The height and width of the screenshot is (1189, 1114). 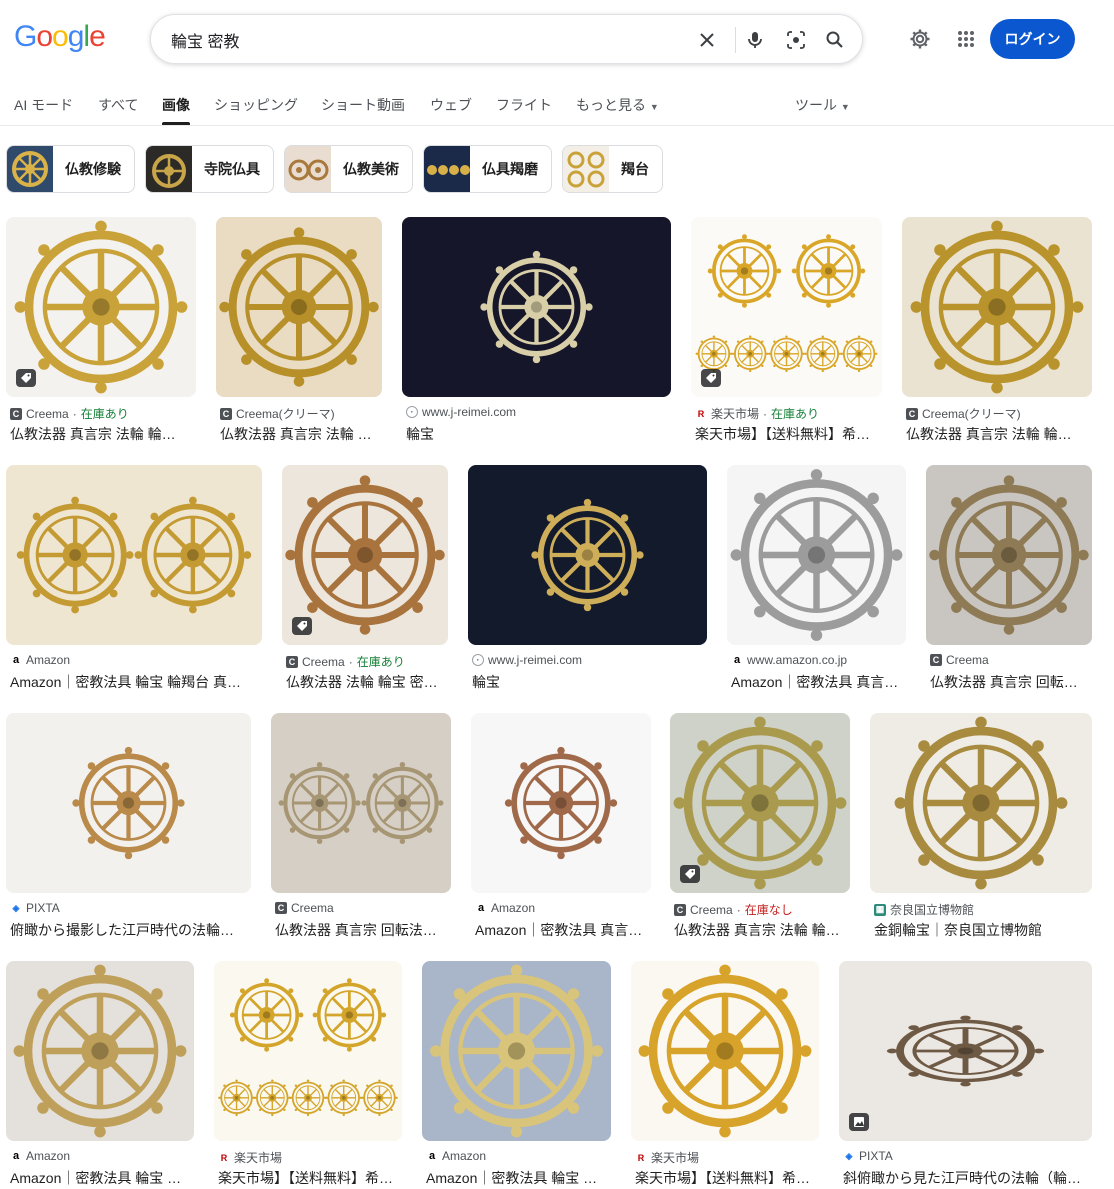 I want to click on chip-katsuma-stand: 羯台, so click(x=612, y=169).